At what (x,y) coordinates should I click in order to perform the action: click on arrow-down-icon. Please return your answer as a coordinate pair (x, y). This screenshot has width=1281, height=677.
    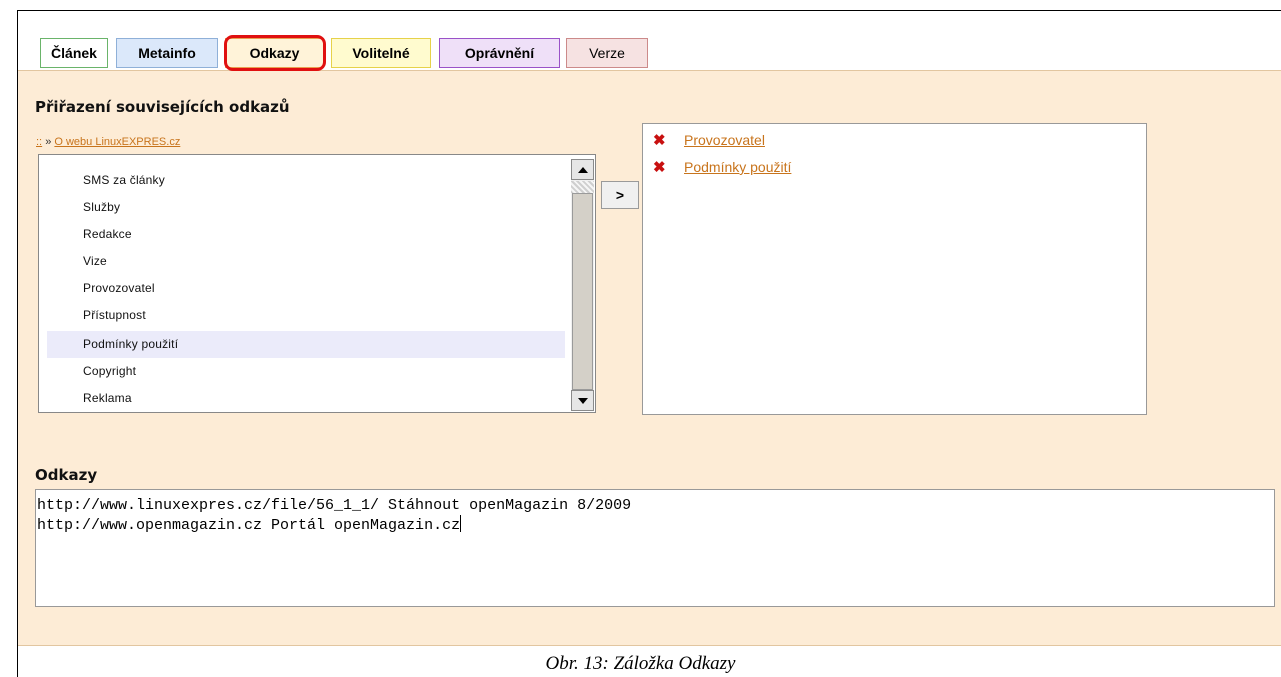
    Looking at the image, I should click on (582, 400).